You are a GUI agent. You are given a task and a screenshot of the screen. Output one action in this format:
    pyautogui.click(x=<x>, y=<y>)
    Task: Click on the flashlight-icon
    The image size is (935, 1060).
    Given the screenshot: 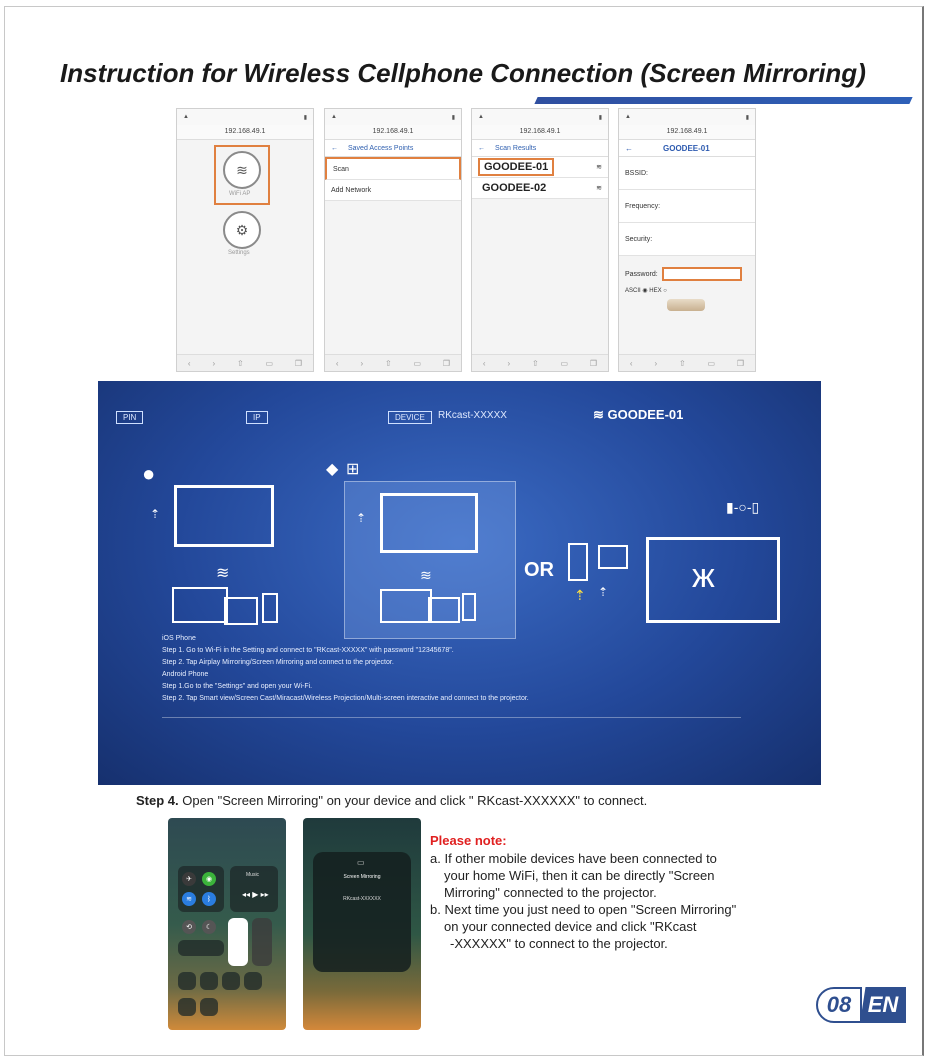 What is the action you would take?
    pyautogui.click(x=187, y=981)
    